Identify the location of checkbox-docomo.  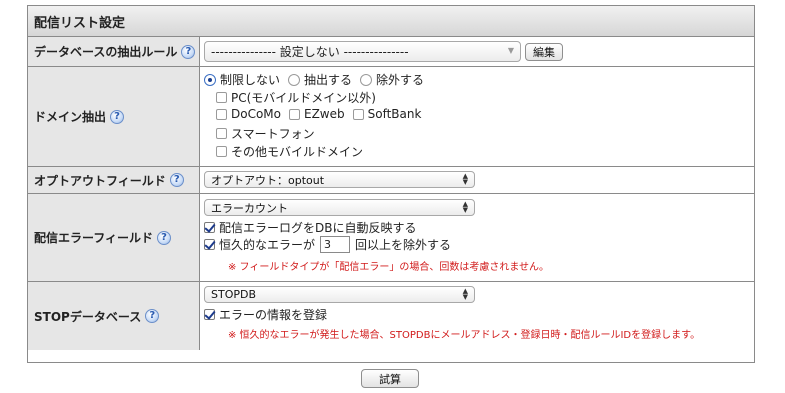
(221, 114).